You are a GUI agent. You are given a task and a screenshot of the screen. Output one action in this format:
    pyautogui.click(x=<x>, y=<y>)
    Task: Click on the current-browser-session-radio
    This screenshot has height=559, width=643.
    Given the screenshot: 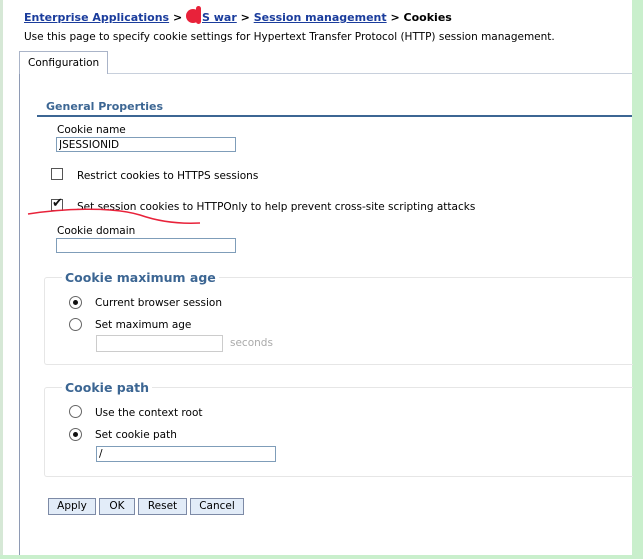 What is the action you would take?
    pyautogui.click(x=75, y=302)
    